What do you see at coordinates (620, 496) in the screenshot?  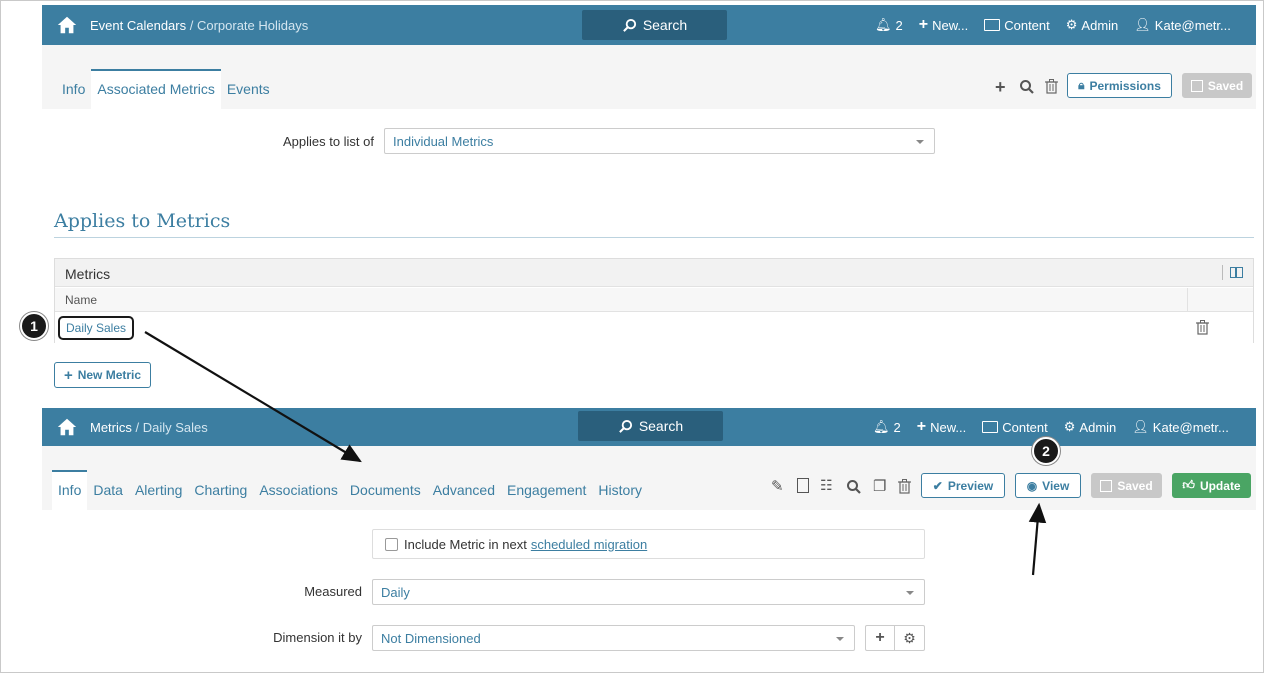 I see `tab-history: History` at bounding box center [620, 496].